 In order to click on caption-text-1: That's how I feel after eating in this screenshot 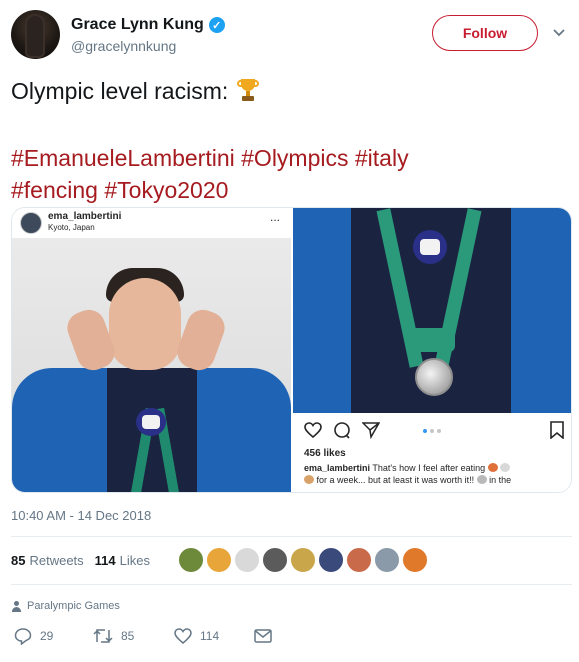, I will do `click(429, 468)`.